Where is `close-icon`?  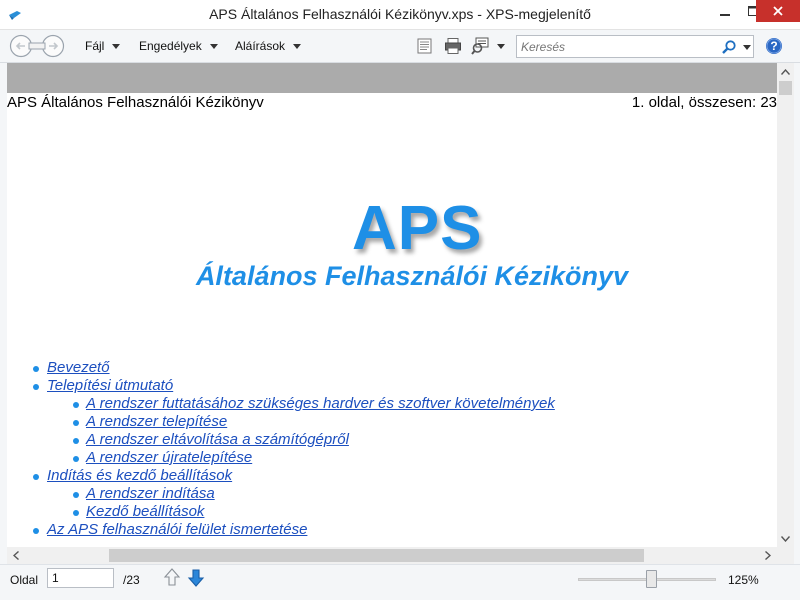 close-icon is located at coordinates (778, 11).